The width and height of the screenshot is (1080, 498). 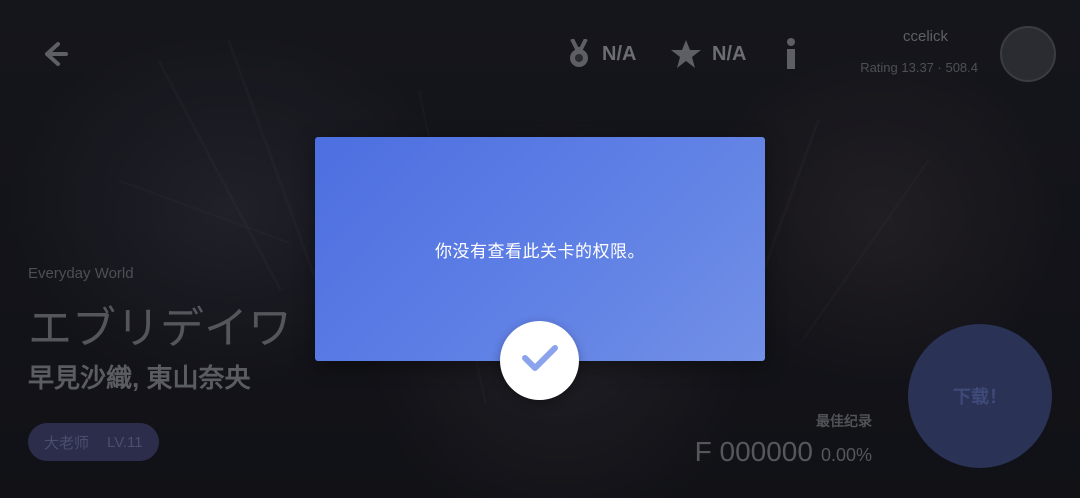 What do you see at coordinates (708, 54) in the screenshot?
I see `star-stat: N/A` at bounding box center [708, 54].